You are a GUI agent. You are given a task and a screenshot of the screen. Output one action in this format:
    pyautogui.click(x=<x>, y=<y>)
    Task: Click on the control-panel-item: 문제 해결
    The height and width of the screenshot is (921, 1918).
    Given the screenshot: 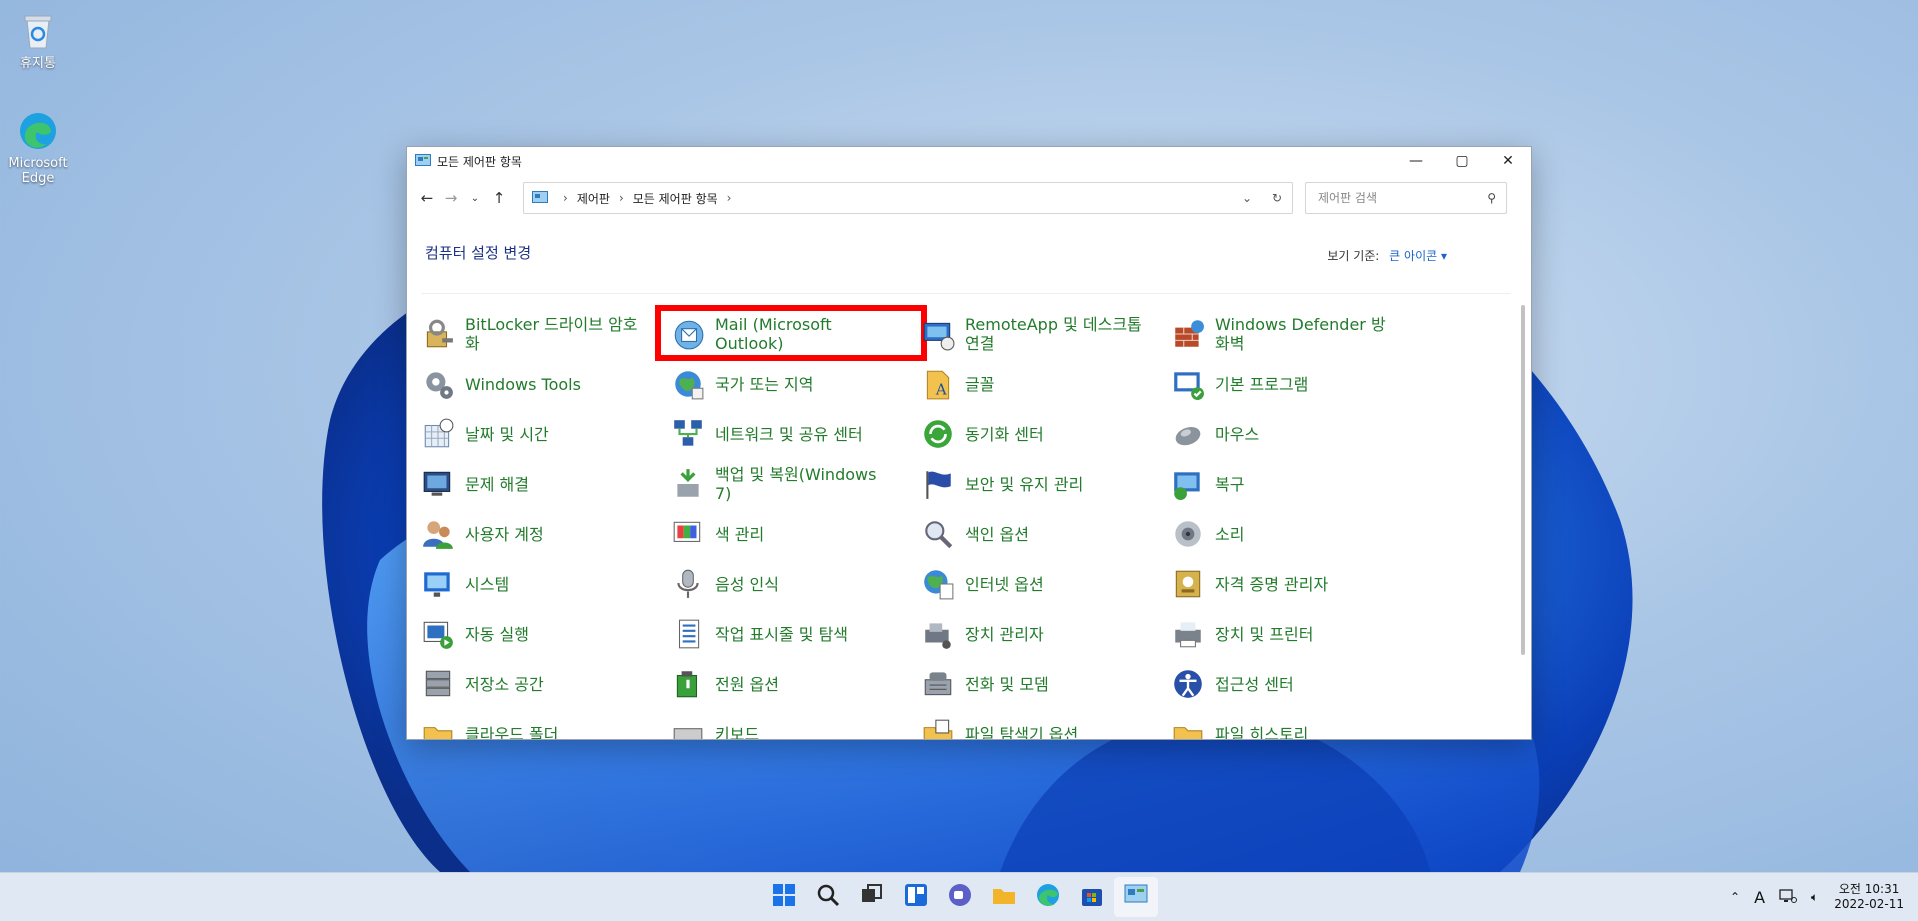 What is the action you would take?
    pyautogui.click(x=546, y=484)
    